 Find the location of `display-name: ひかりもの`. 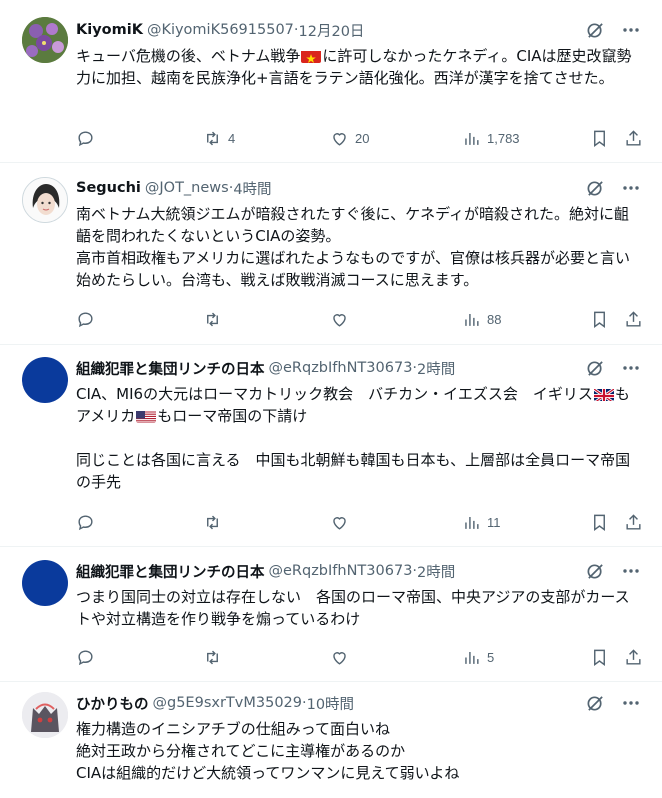

display-name: ひかりもの is located at coordinates (112, 703).